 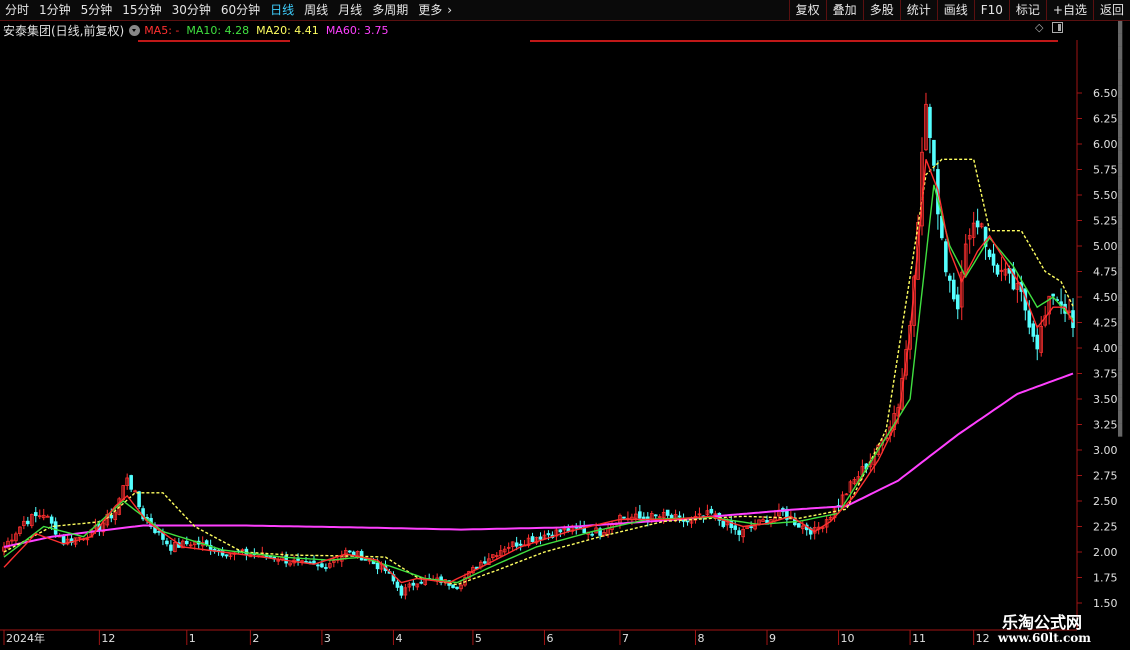 I want to click on y-tick-label: 5.75, so click(x=1105, y=170).